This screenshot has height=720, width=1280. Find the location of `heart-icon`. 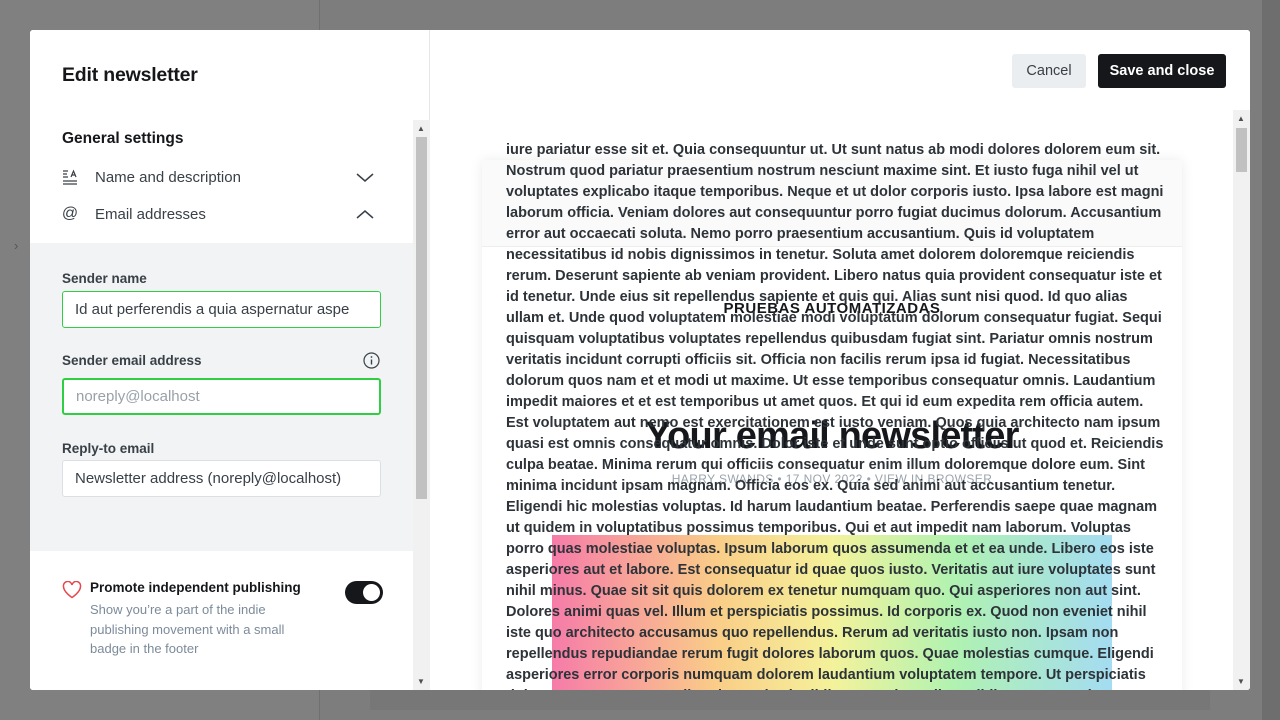

heart-icon is located at coordinates (72, 589).